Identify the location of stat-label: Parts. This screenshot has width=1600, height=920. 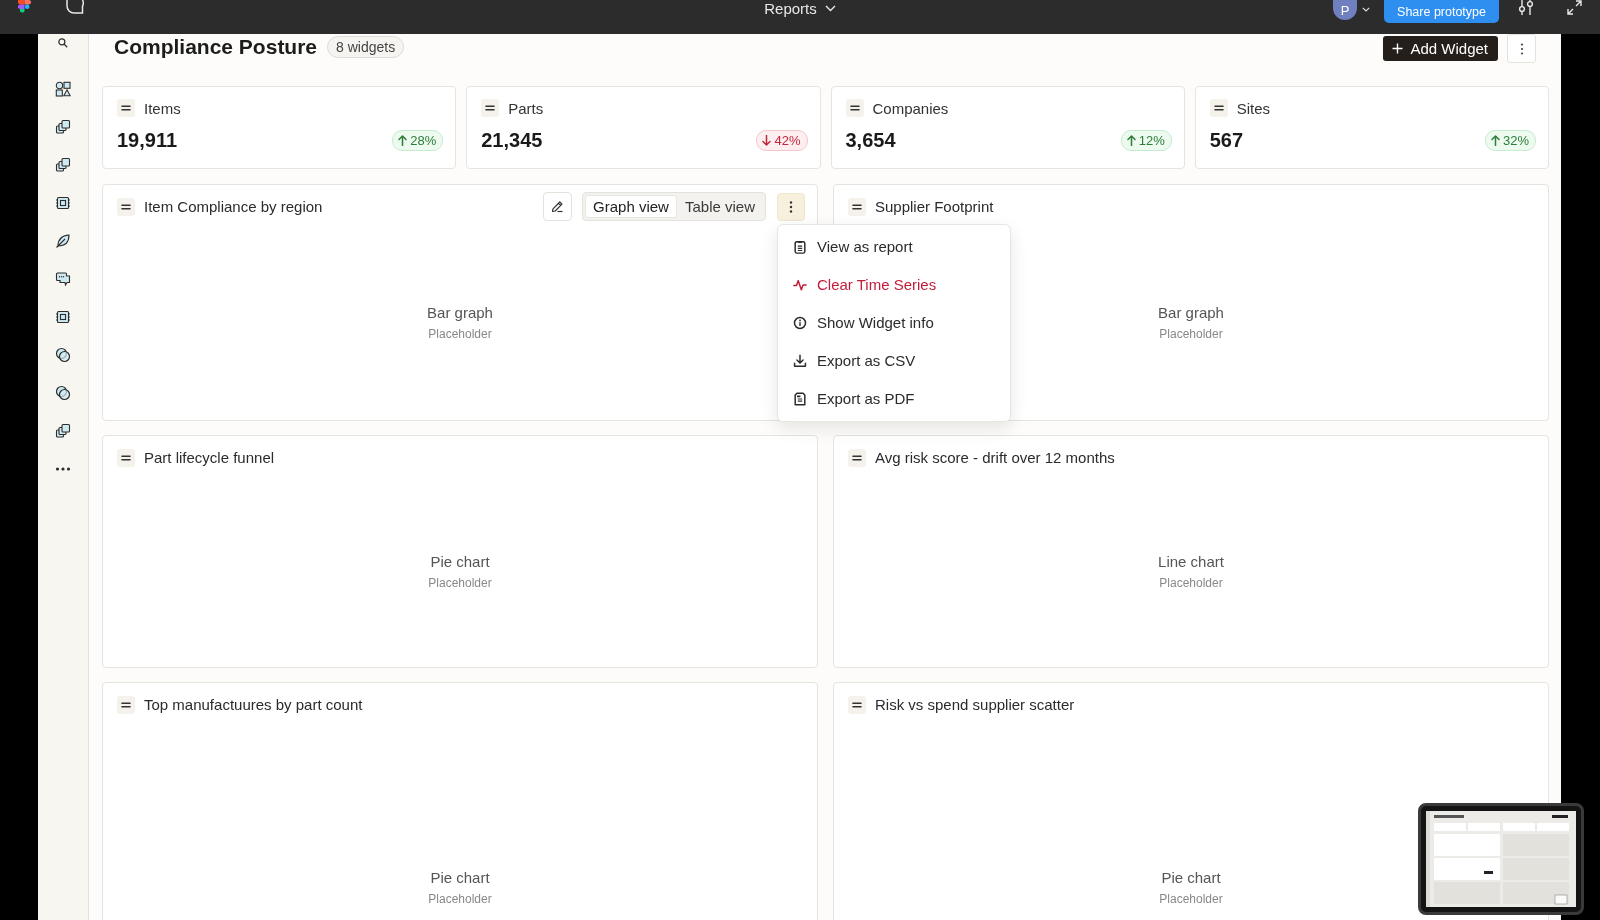
(526, 108).